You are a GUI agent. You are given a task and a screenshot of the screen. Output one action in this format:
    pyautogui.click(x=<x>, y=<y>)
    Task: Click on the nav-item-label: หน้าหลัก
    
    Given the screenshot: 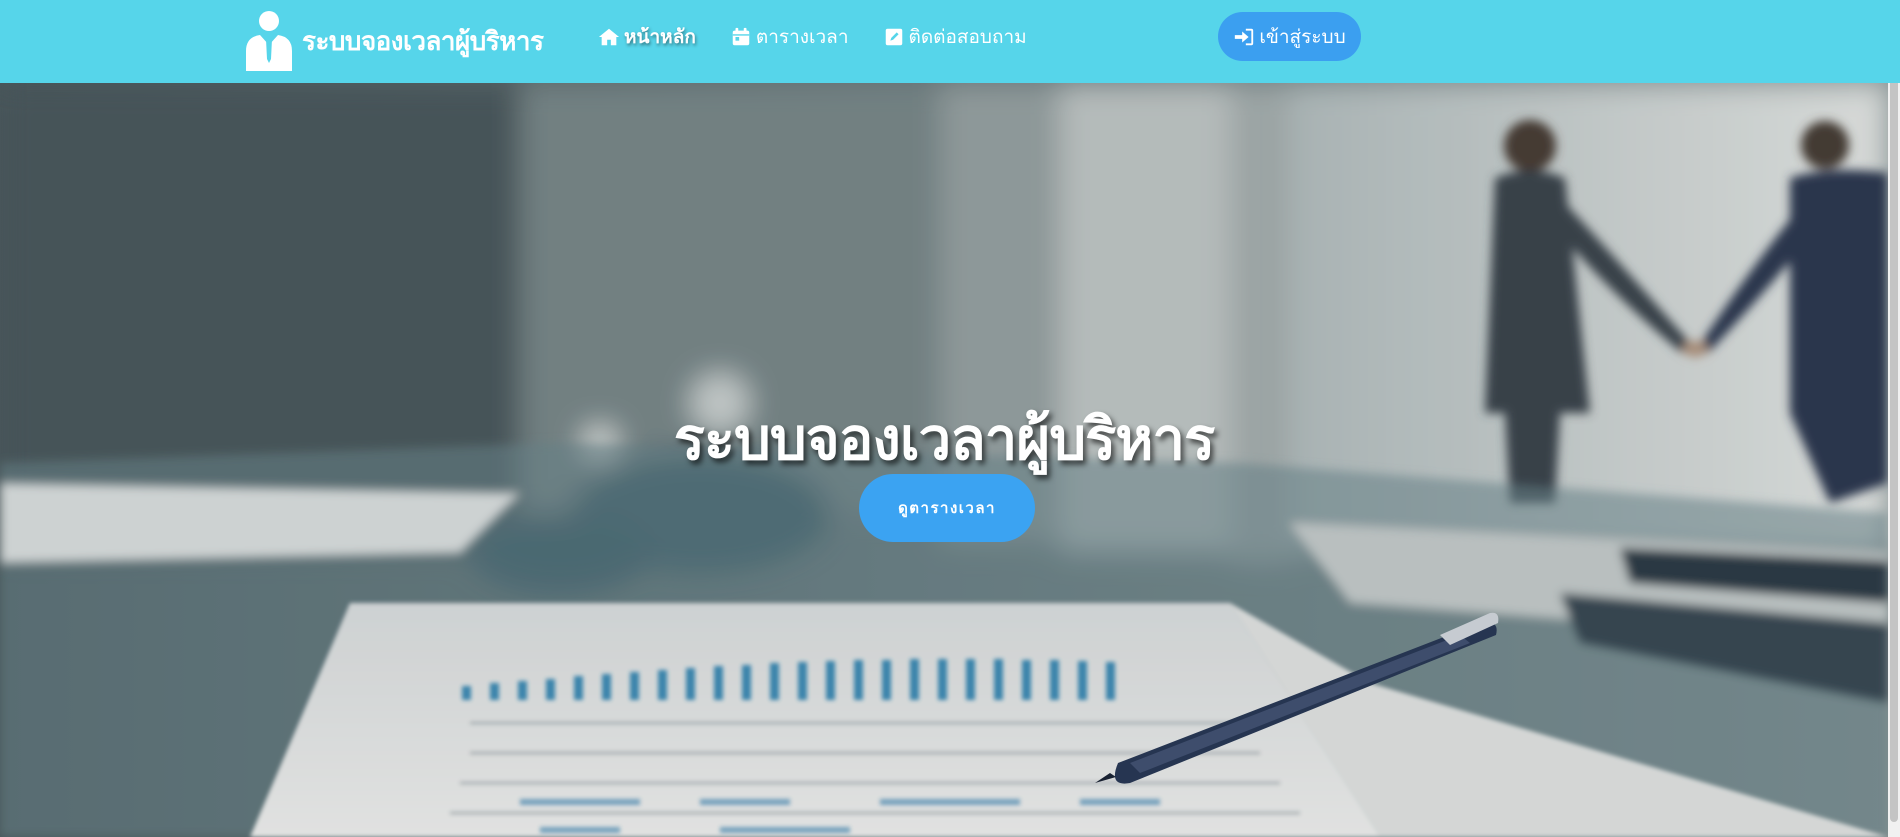 What is the action you would take?
    pyautogui.click(x=660, y=36)
    